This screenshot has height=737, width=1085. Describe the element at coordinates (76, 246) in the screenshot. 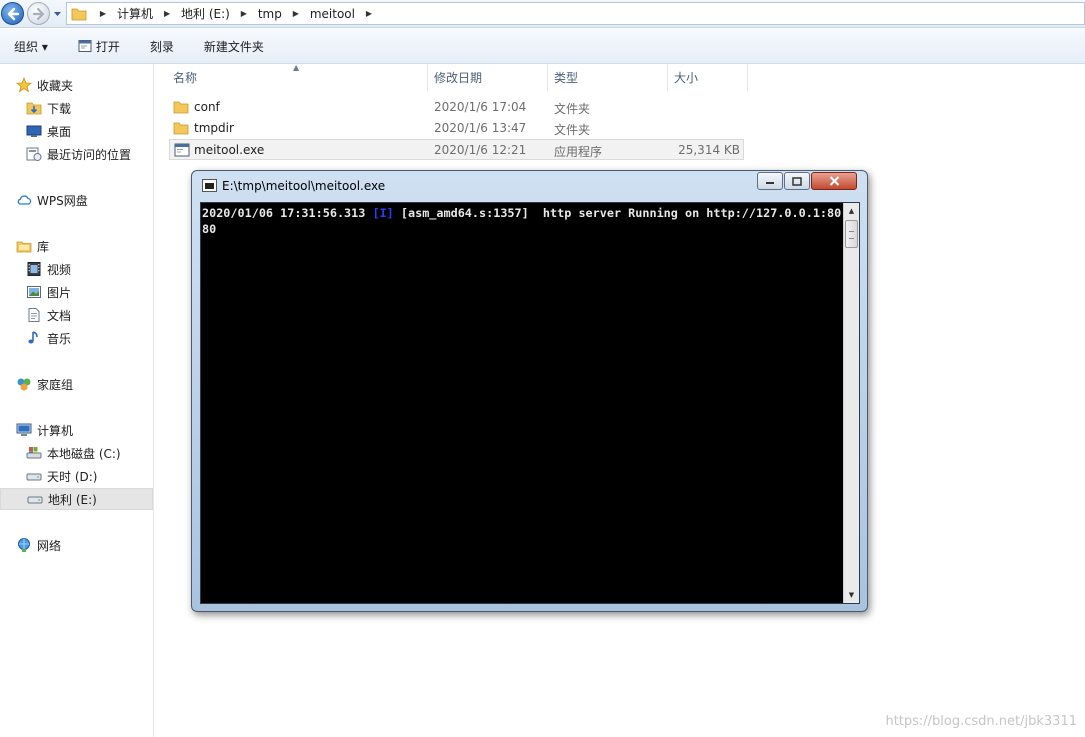

I see `sidebar-item-libraries: 库` at that location.